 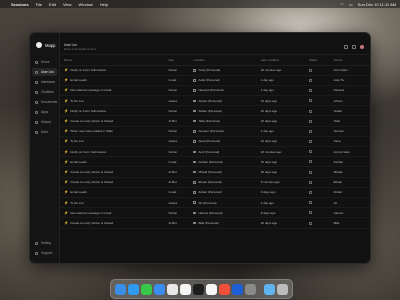 What do you see at coordinates (20, 4) in the screenshot?
I see `menubar-app-name: Sessions` at bounding box center [20, 4].